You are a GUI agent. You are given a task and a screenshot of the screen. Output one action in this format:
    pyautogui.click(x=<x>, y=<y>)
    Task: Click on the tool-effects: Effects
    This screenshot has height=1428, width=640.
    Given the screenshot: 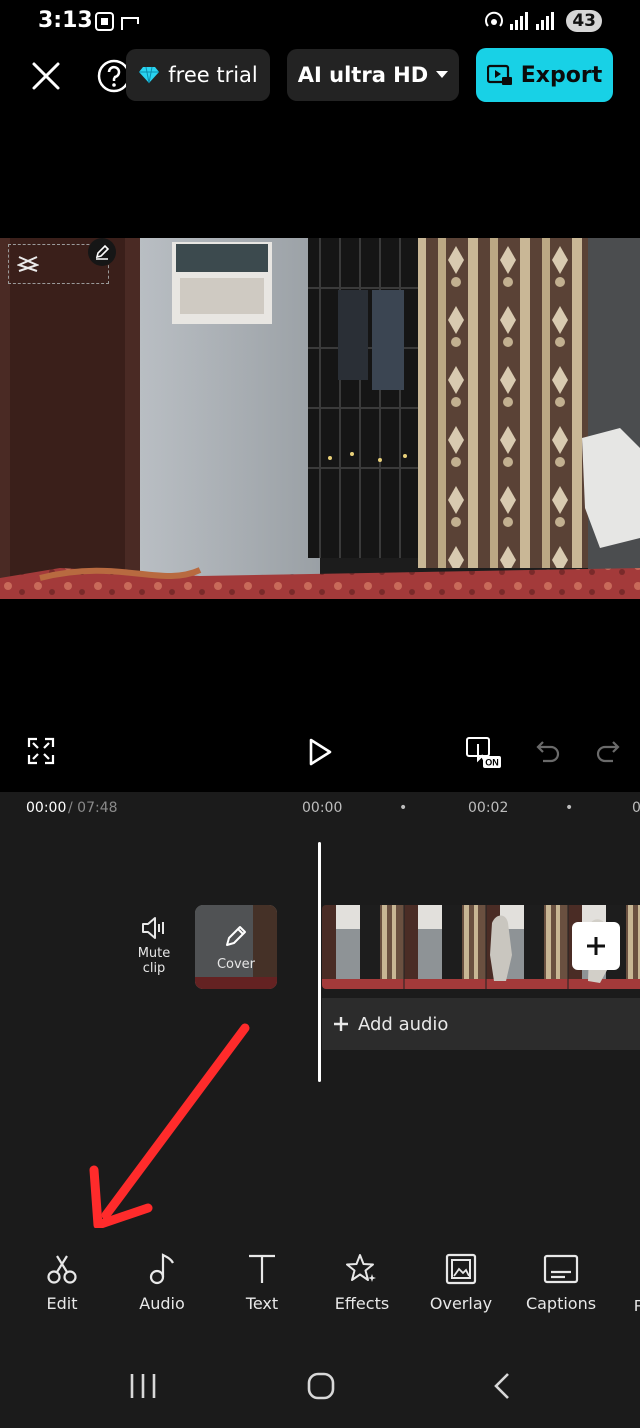 What is the action you would take?
    pyautogui.click(x=362, y=1282)
    